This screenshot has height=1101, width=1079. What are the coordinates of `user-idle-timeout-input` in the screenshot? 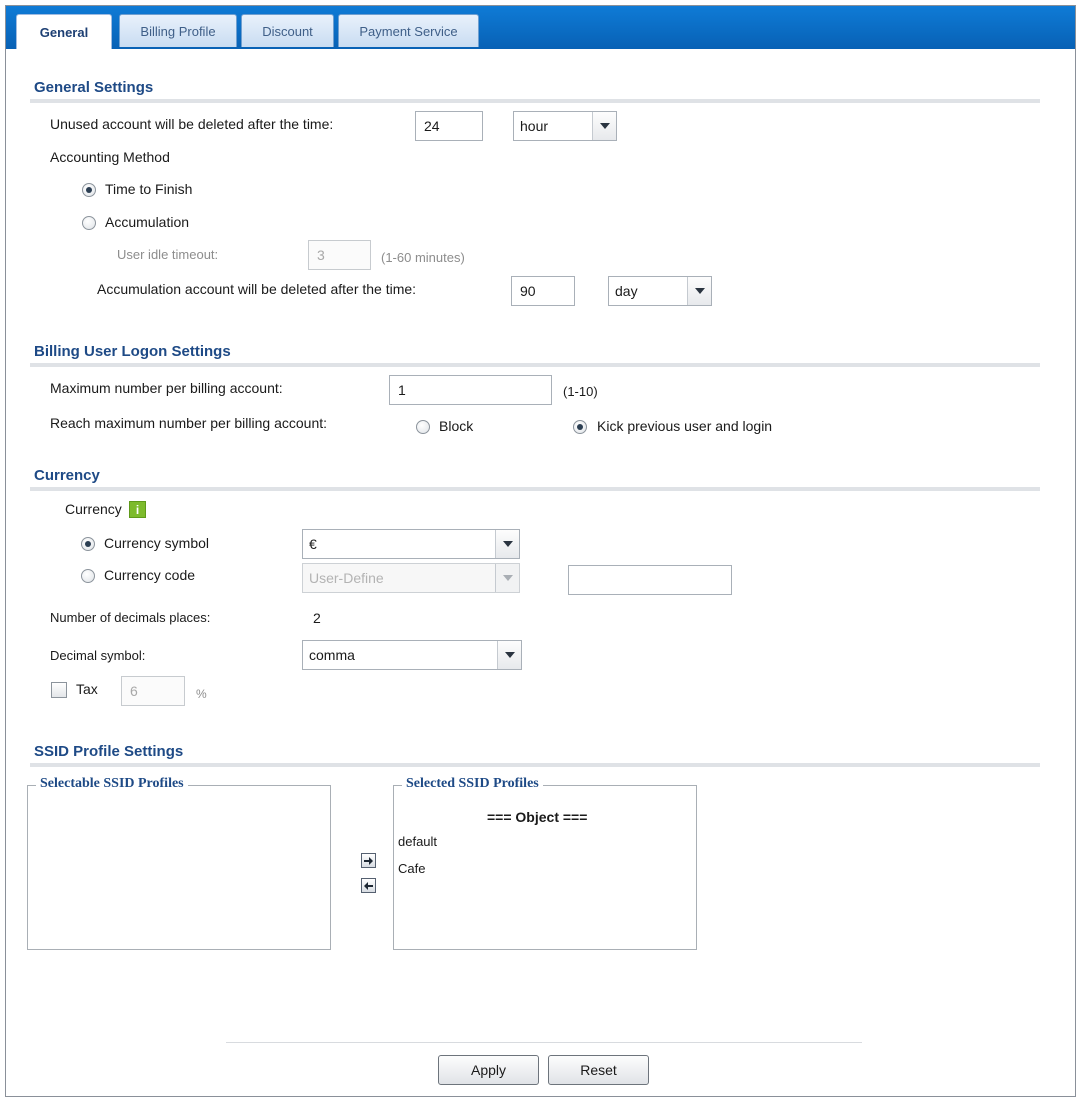 It's located at (339, 255).